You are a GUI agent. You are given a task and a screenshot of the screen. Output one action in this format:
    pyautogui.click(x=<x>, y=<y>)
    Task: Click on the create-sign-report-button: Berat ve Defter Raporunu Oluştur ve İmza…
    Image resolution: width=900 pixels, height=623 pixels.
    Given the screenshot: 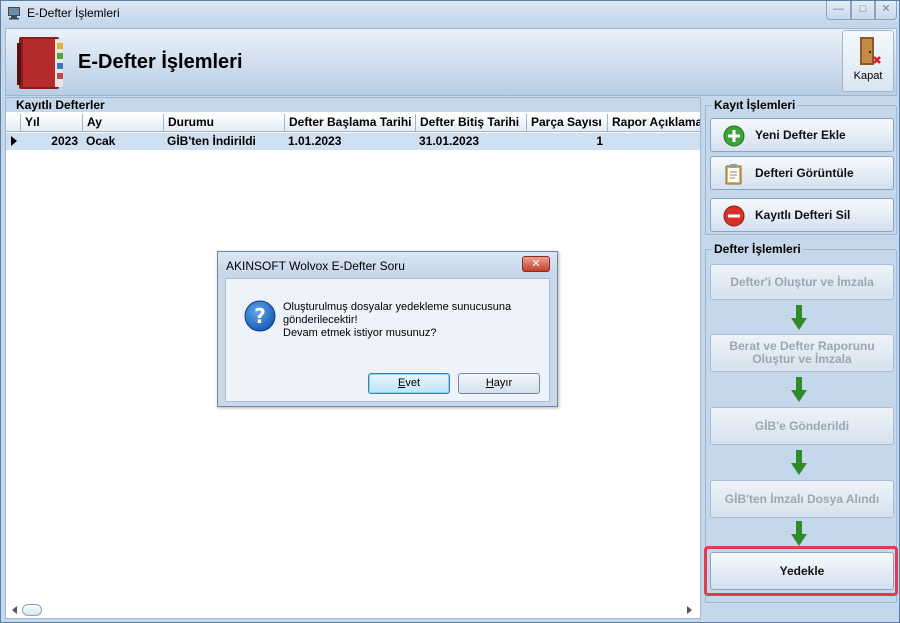 What is the action you would take?
    pyautogui.click(x=802, y=353)
    